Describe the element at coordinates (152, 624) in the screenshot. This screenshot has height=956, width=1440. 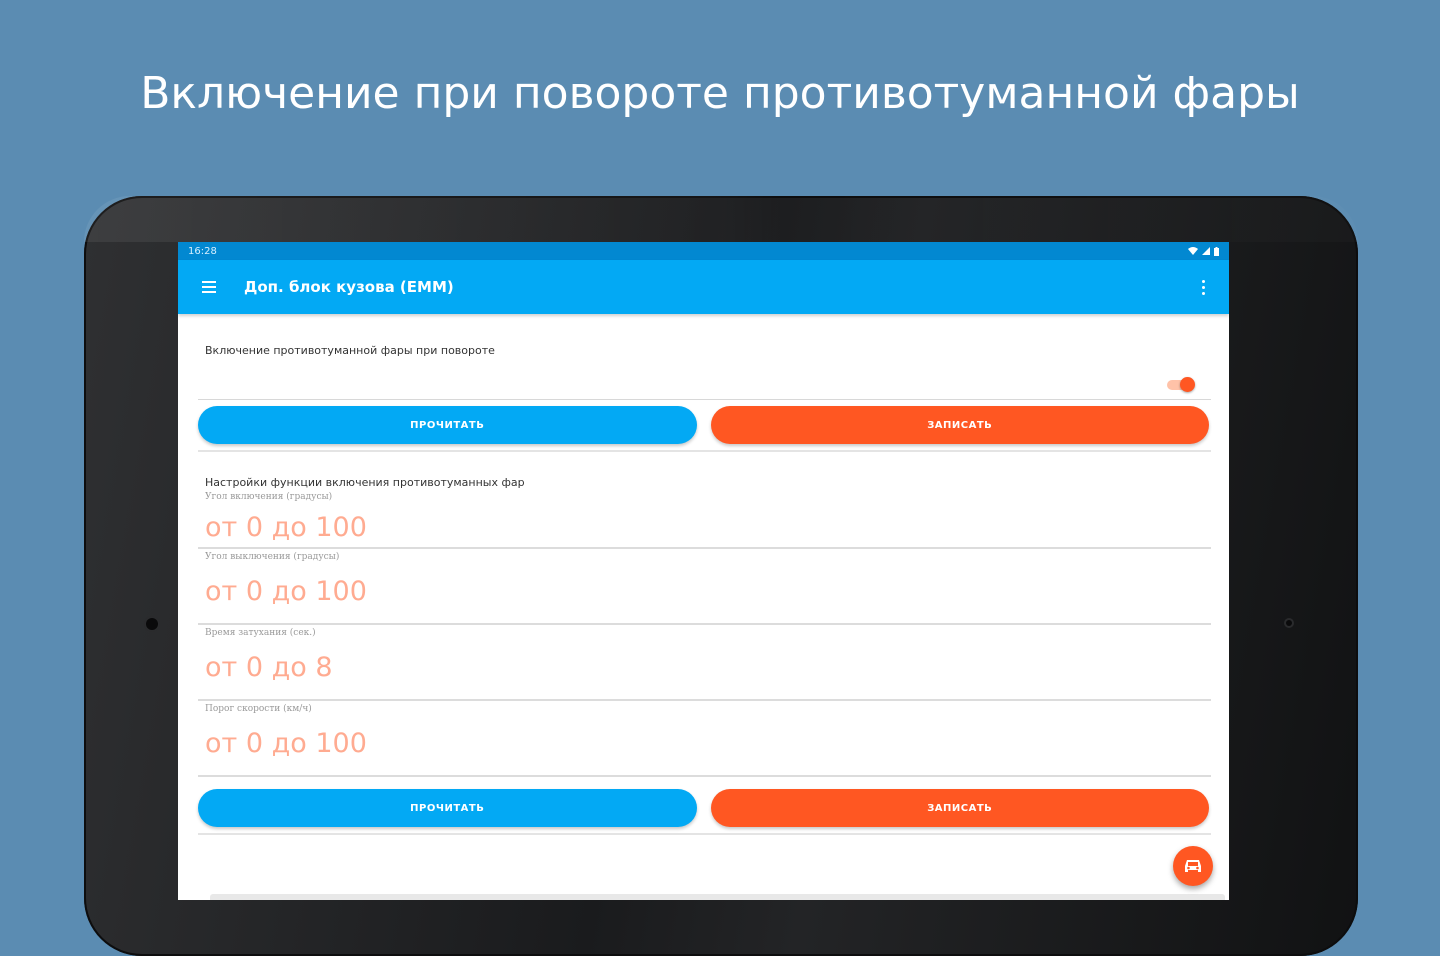
I see `tablet-camera` at that location.